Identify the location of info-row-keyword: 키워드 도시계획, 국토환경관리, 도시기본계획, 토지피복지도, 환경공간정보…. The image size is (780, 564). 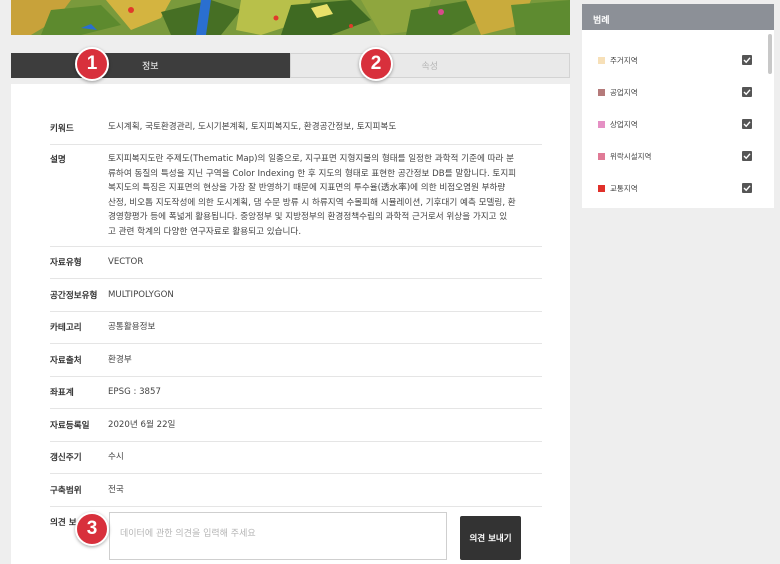
(296, 128).